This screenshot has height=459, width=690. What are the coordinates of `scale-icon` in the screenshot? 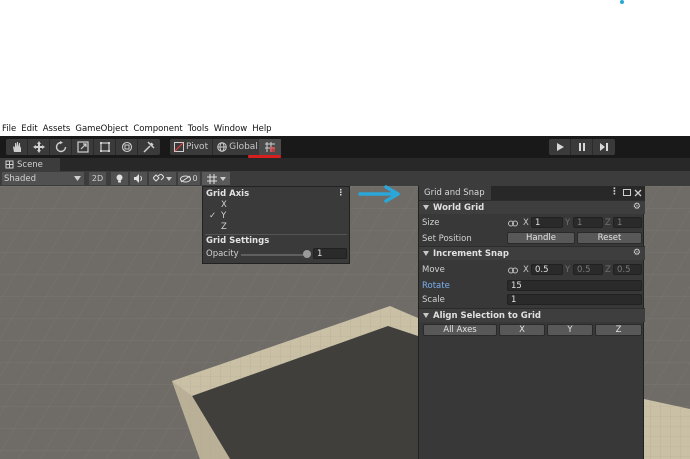 It's located at (83, 147).